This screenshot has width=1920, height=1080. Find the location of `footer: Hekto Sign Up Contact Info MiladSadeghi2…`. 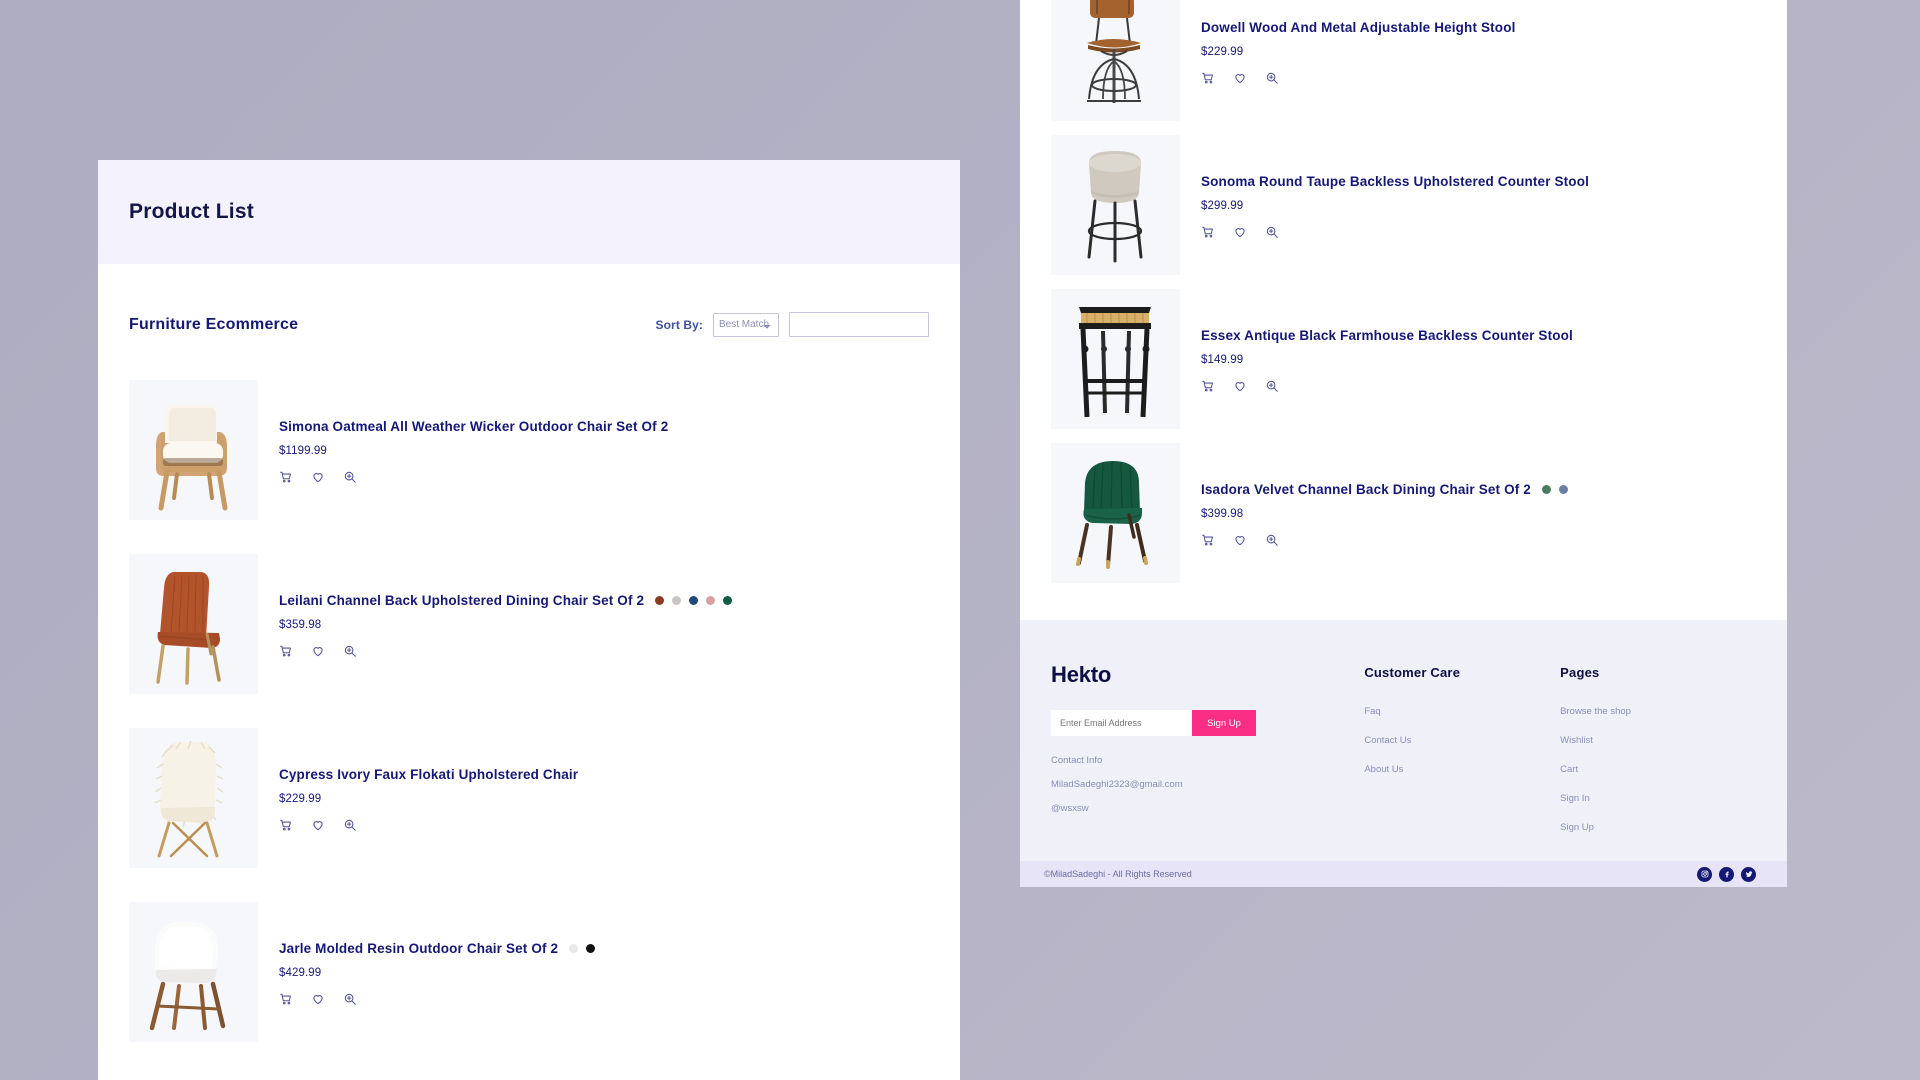

footer: Hekto Sign Up Contact Info MiladSadeghi2… is located at coordinates (1403, 740).